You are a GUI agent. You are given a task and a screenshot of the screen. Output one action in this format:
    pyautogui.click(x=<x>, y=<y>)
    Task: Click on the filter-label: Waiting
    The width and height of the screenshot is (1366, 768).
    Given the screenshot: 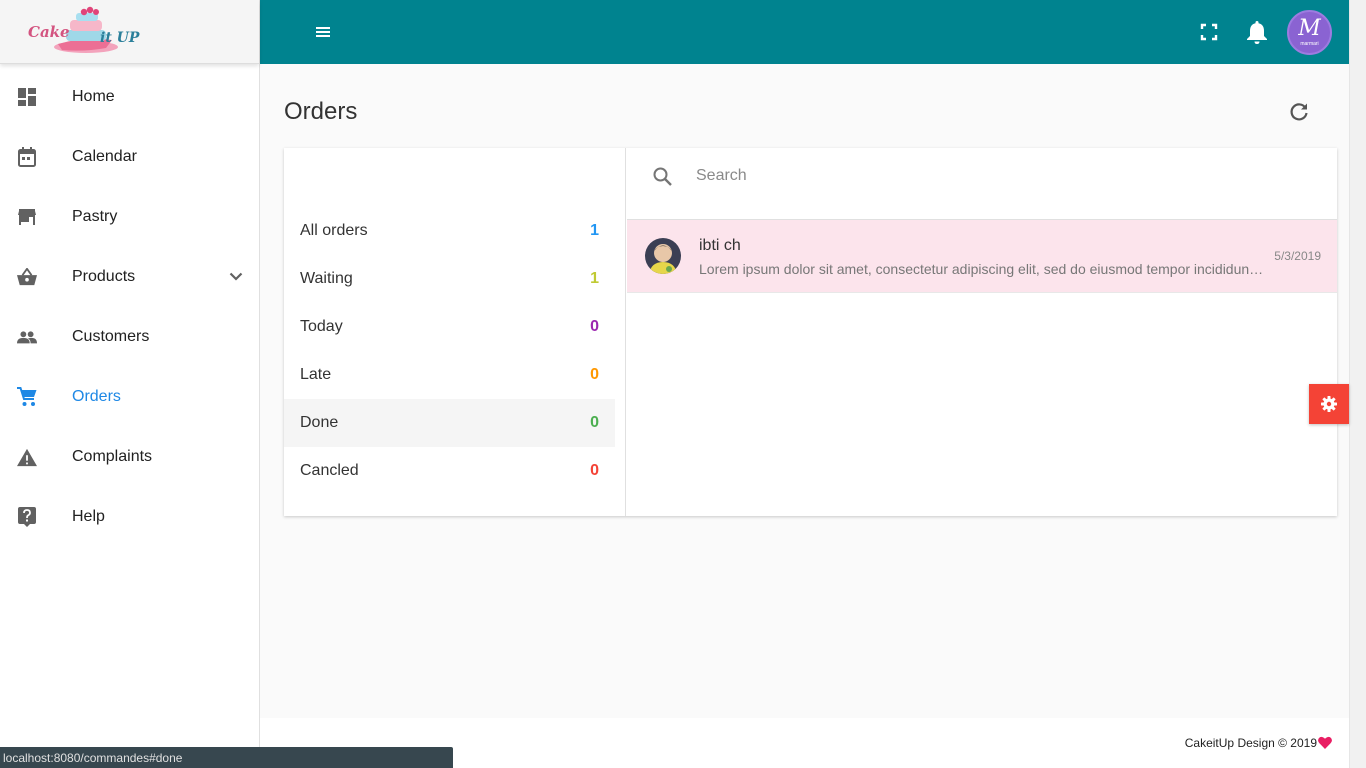 What is the action you would take?
    pyautogui.click(x=326, y=278)
    